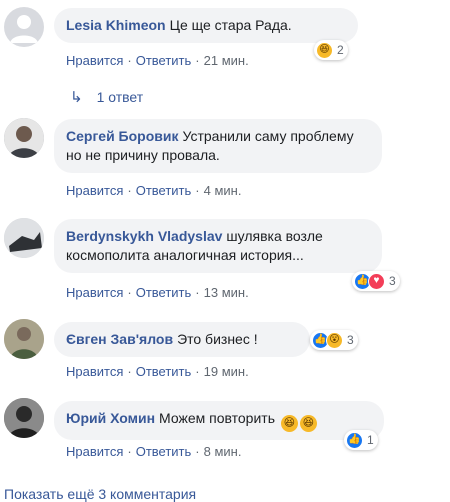 The width and height of the screenshot is (450, 502). I want to click on comment-time: 13 мин., so click(226, 292).